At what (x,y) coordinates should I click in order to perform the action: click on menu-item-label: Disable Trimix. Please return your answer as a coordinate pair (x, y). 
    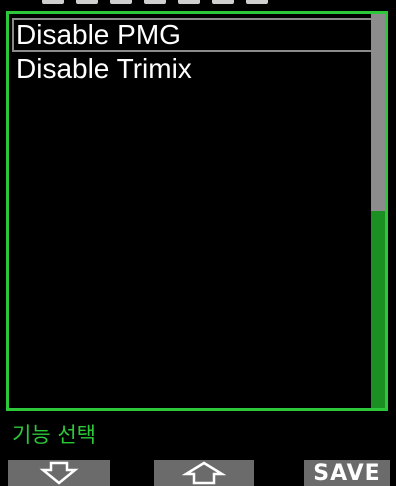
    Looking at the image, I should click on (104, 68).